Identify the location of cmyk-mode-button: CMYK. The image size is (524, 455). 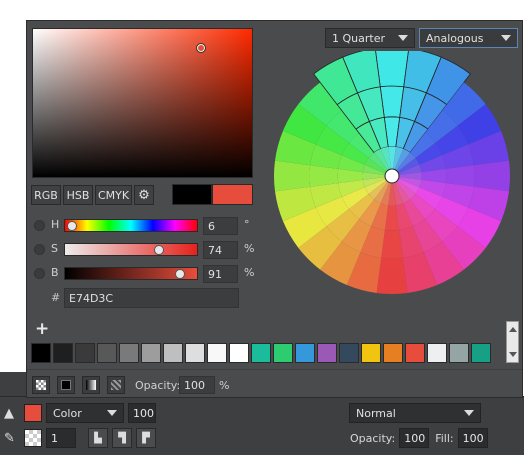
(113, 195).